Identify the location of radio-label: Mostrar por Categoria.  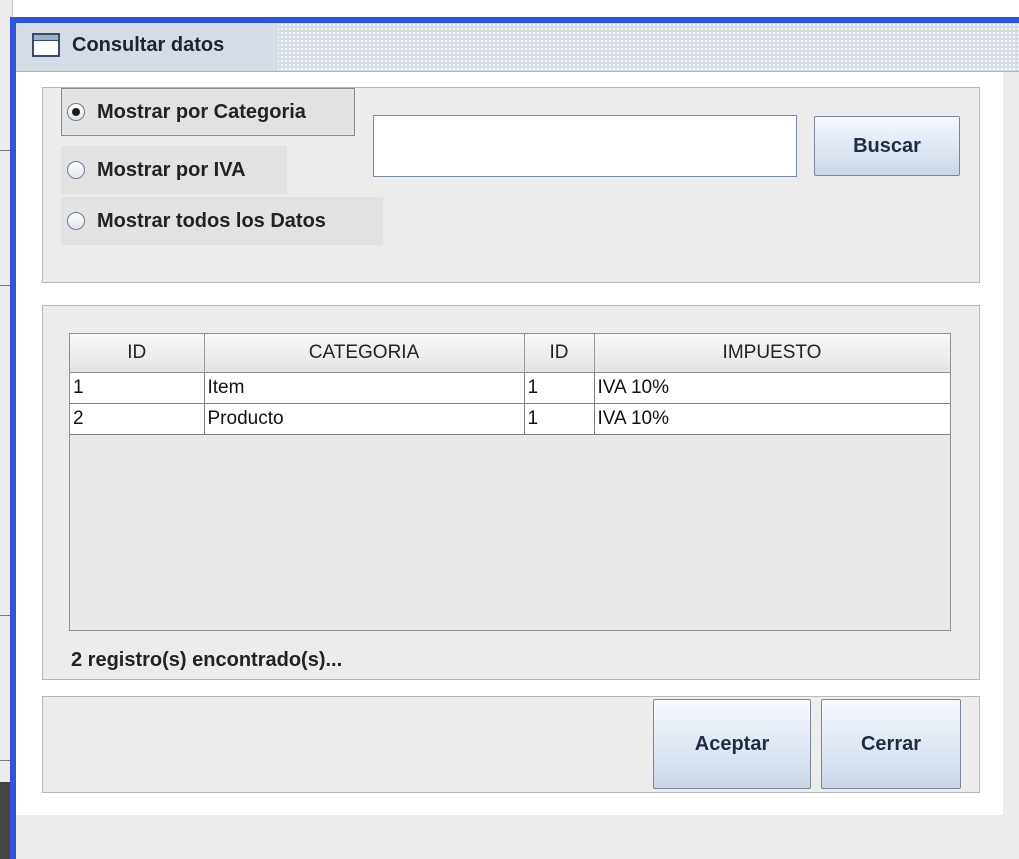
(201, 111).